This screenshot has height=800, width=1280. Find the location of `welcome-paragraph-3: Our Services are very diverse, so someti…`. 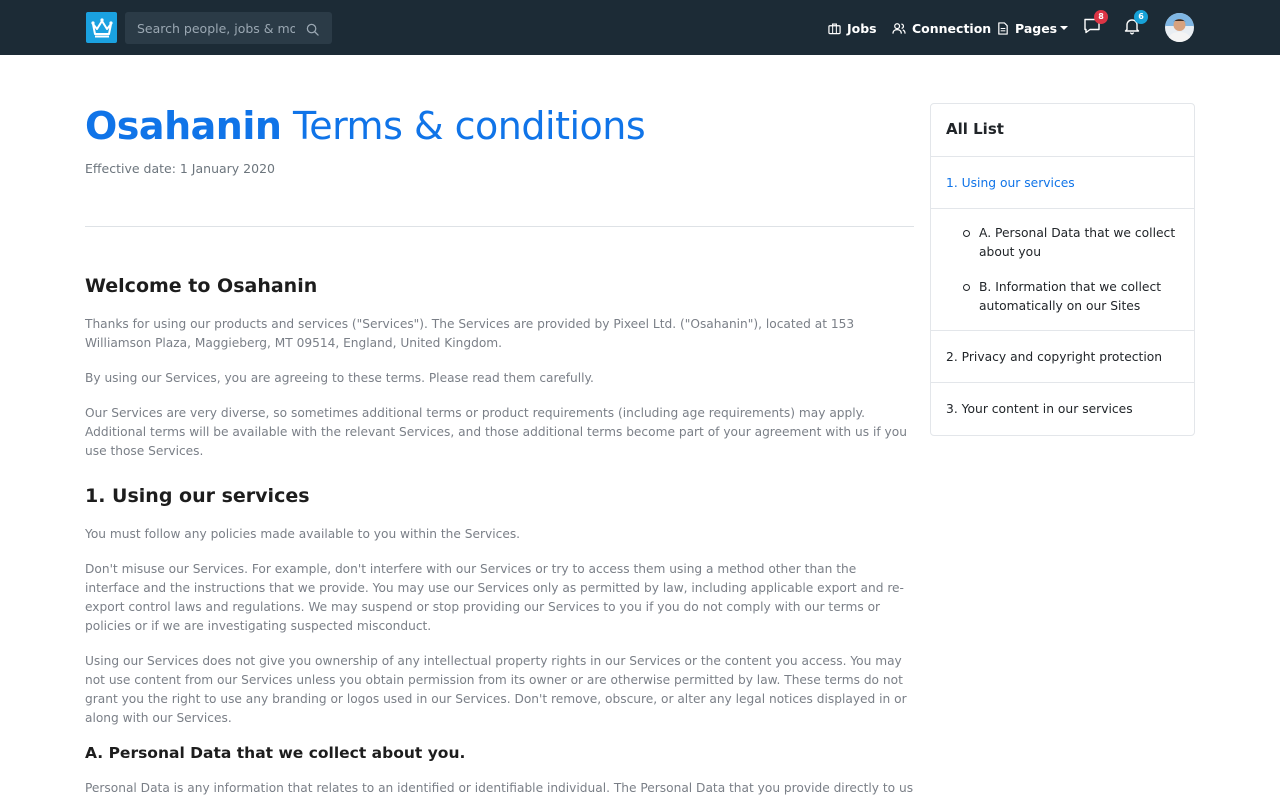

welcome-paragraph-3: Our Services are very diverse, so someti… is located at coordinates (496, 432).